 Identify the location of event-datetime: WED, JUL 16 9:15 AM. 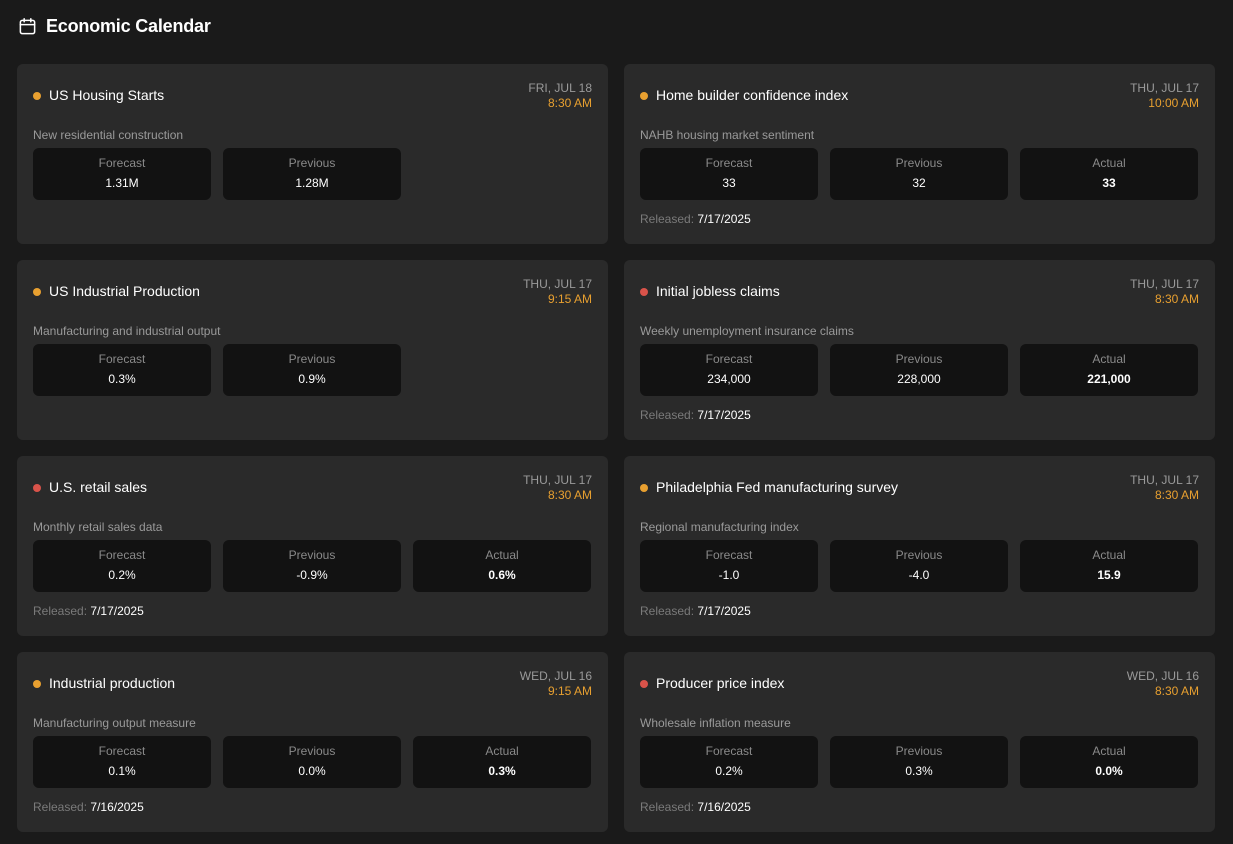
(556, 684).